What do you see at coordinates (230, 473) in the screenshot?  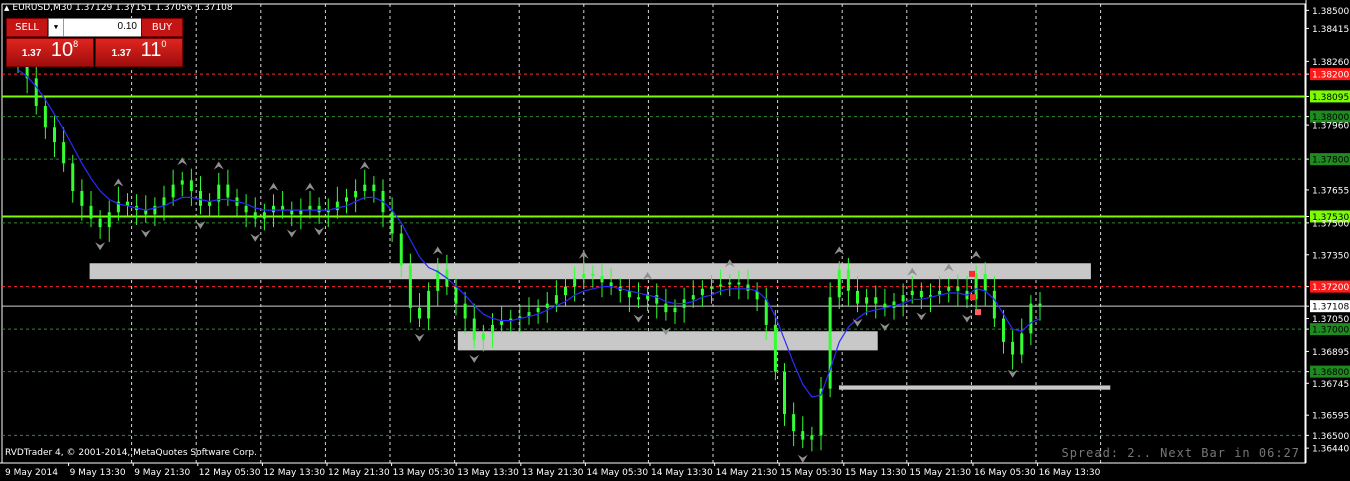 I see `time-tick-label: 12 May 05:30` at bounding box center [230, 473].